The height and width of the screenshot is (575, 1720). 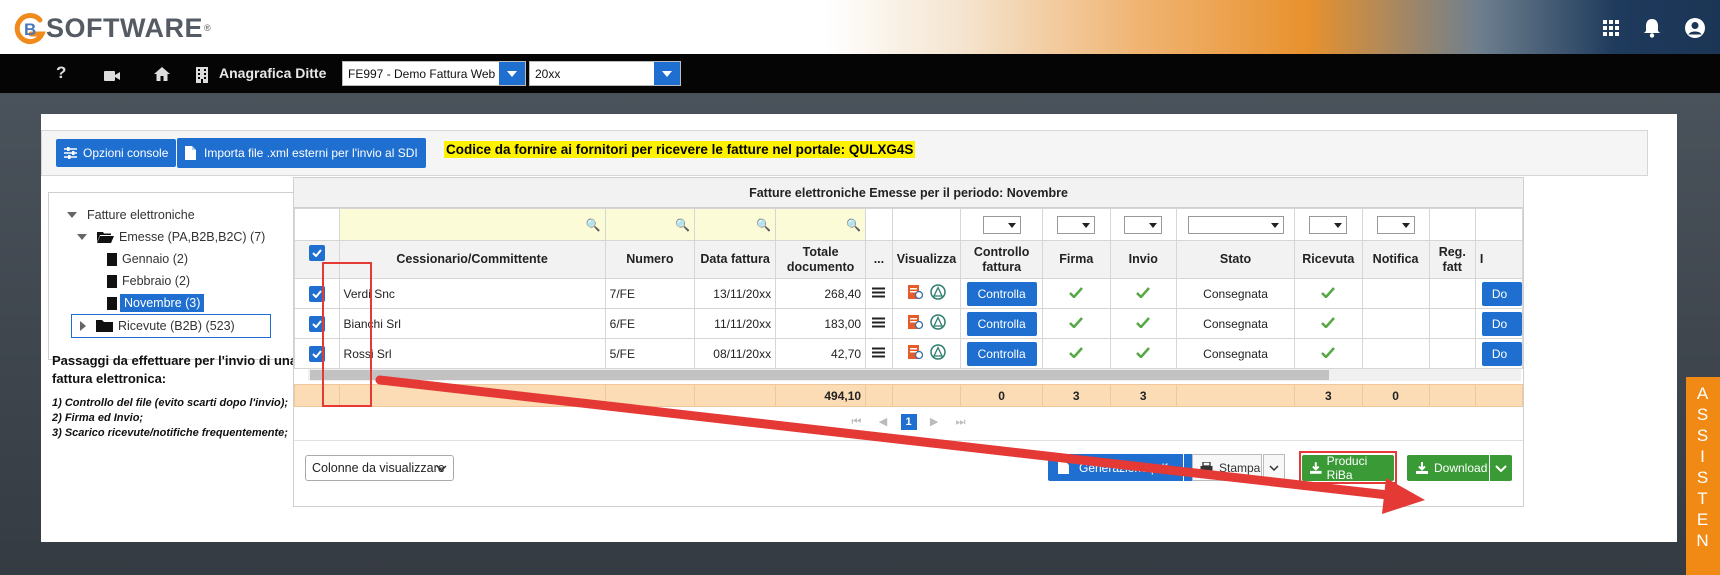 What do you see at coordinates (900, 444) in the screenshot?
I see `annotation-arrow-icon` at bounding box center [900, 444].